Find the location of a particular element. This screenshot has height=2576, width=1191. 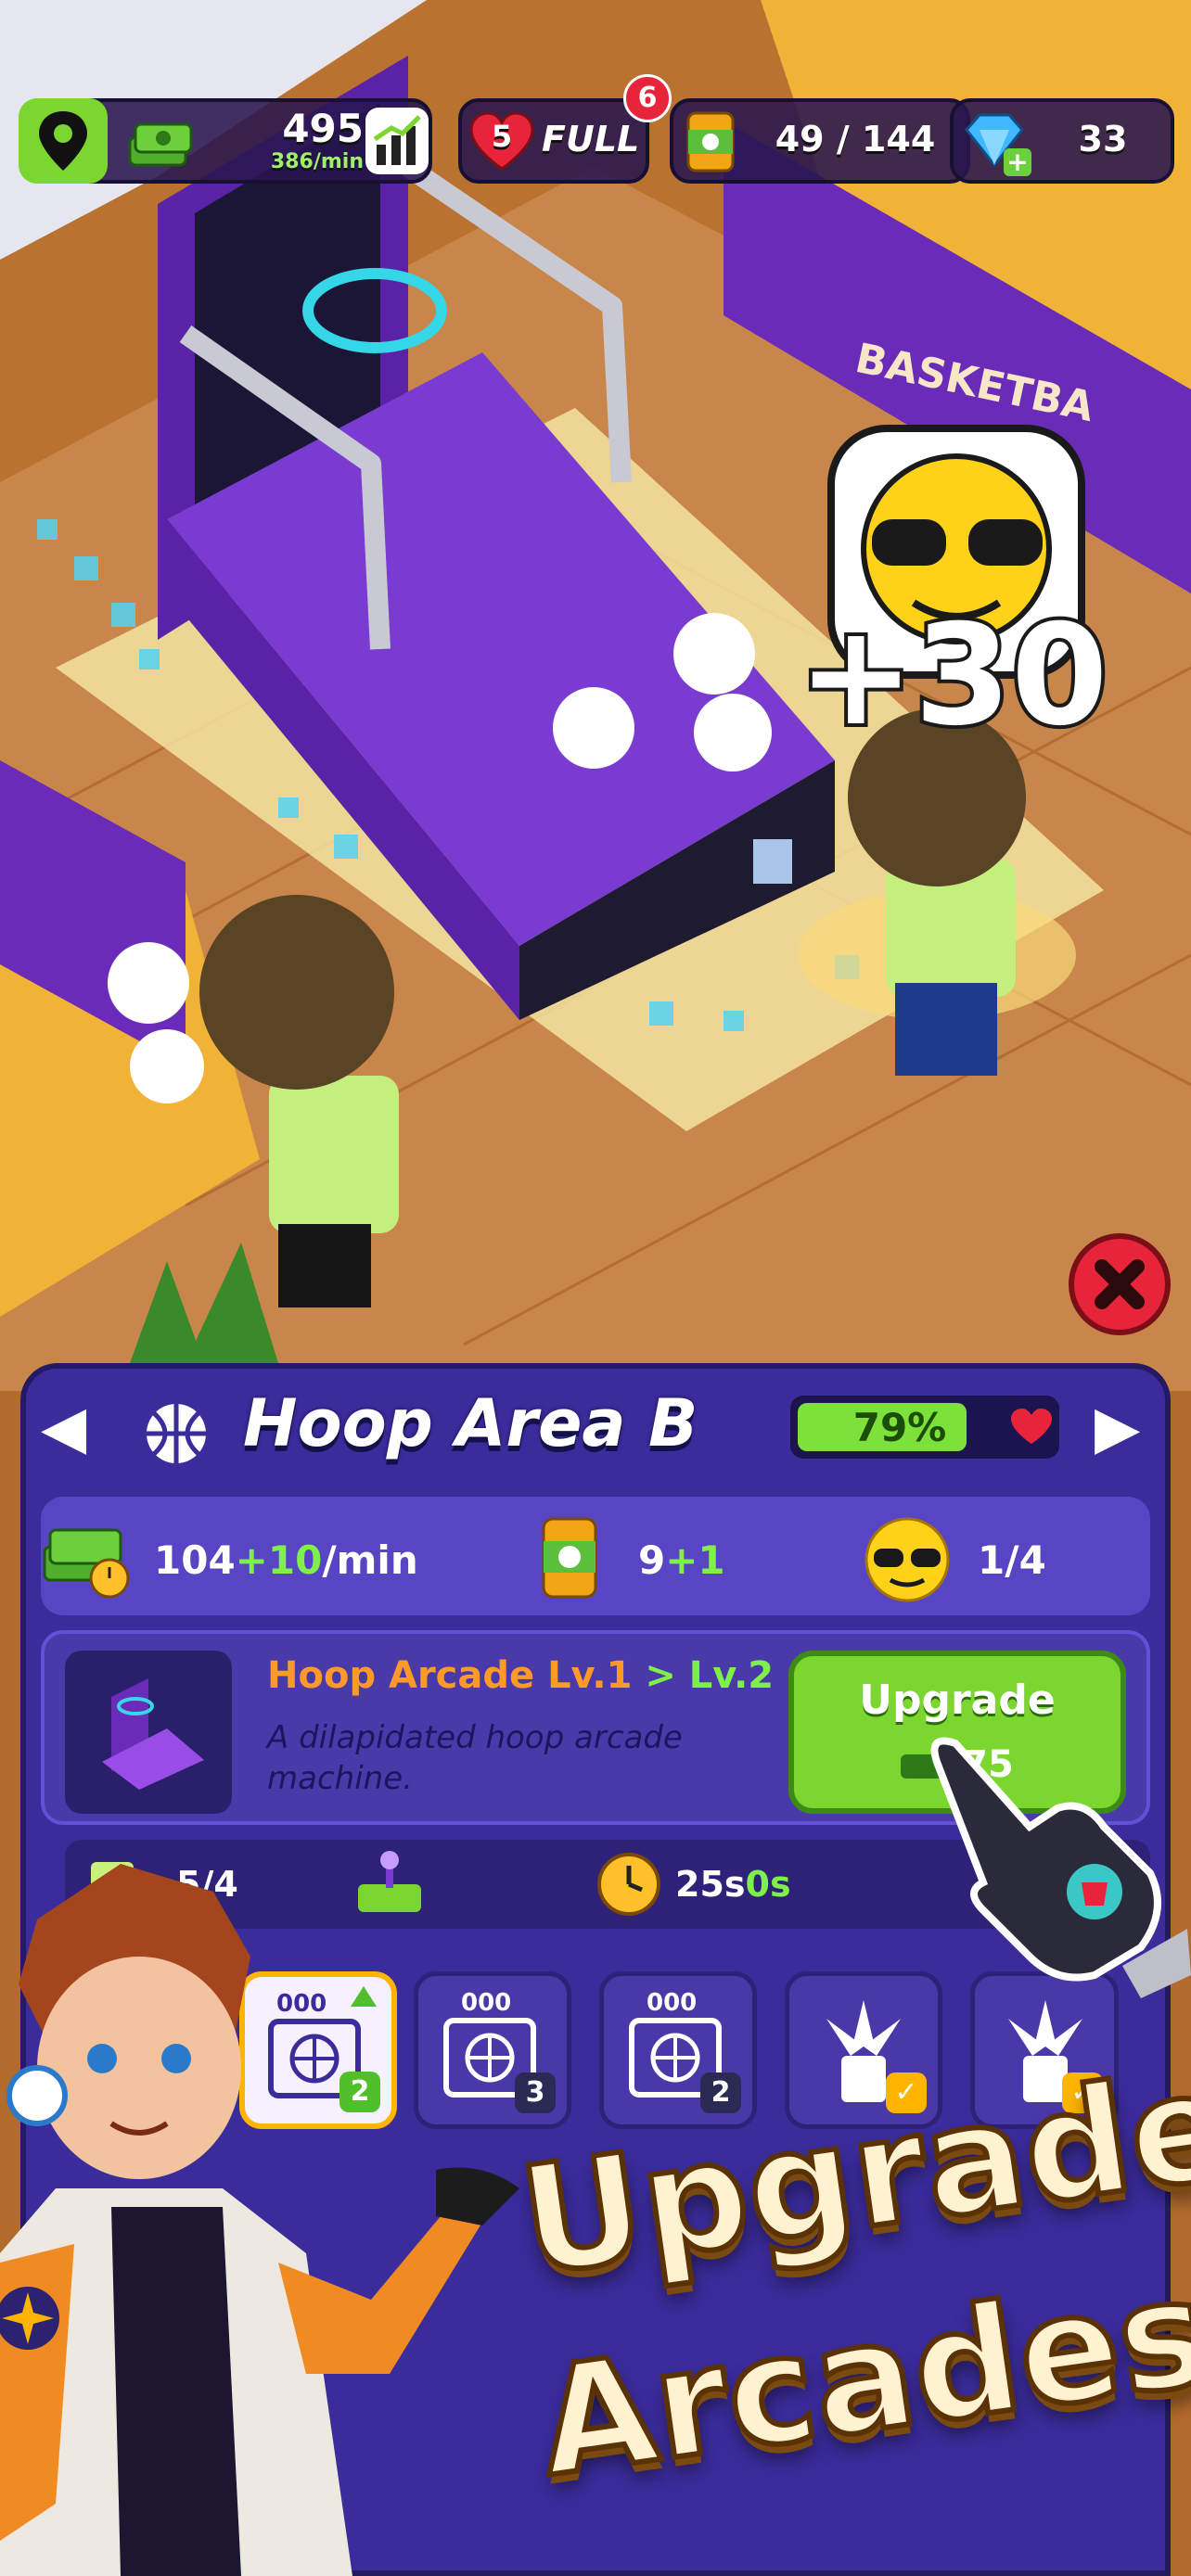

machine-description: A dilapidated hoop arcade machine. is located at coordinates (475, 1758).